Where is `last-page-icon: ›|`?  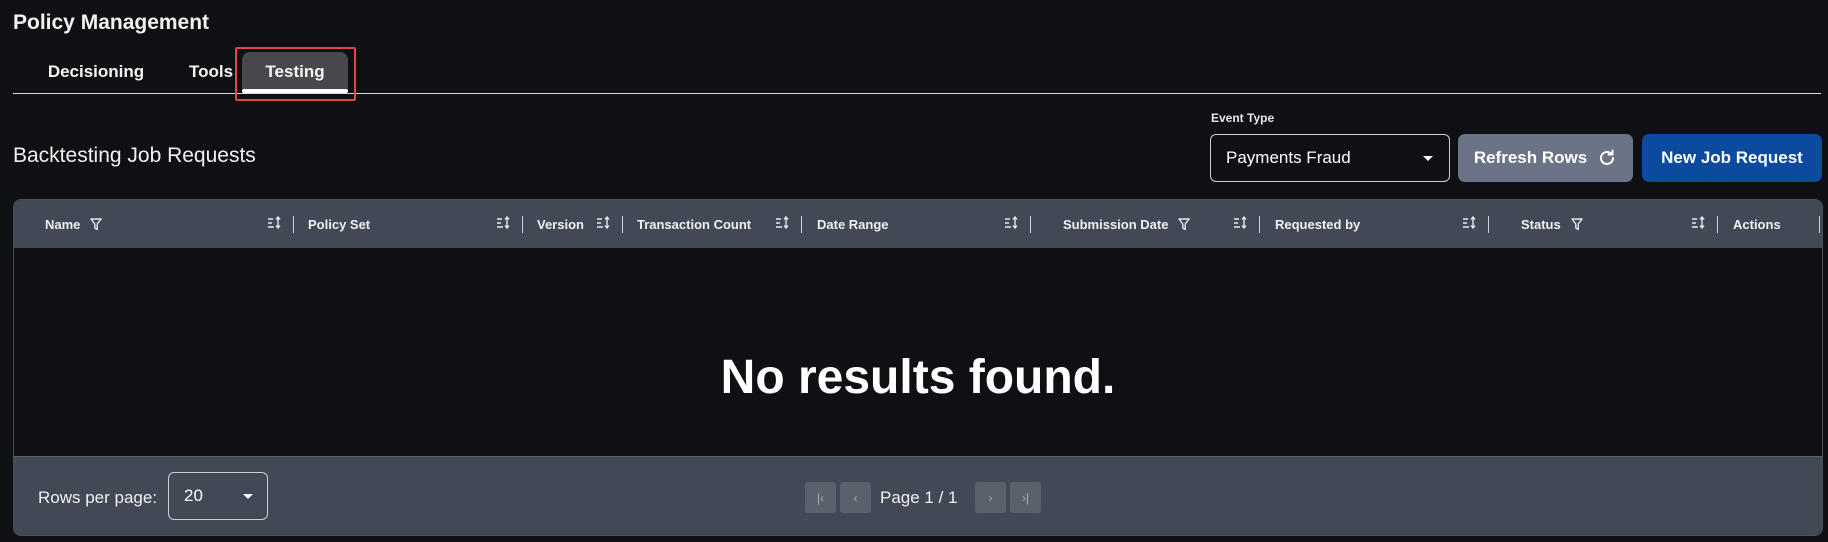
last-page-icon: ›| is located at coordinates (1025, 497).